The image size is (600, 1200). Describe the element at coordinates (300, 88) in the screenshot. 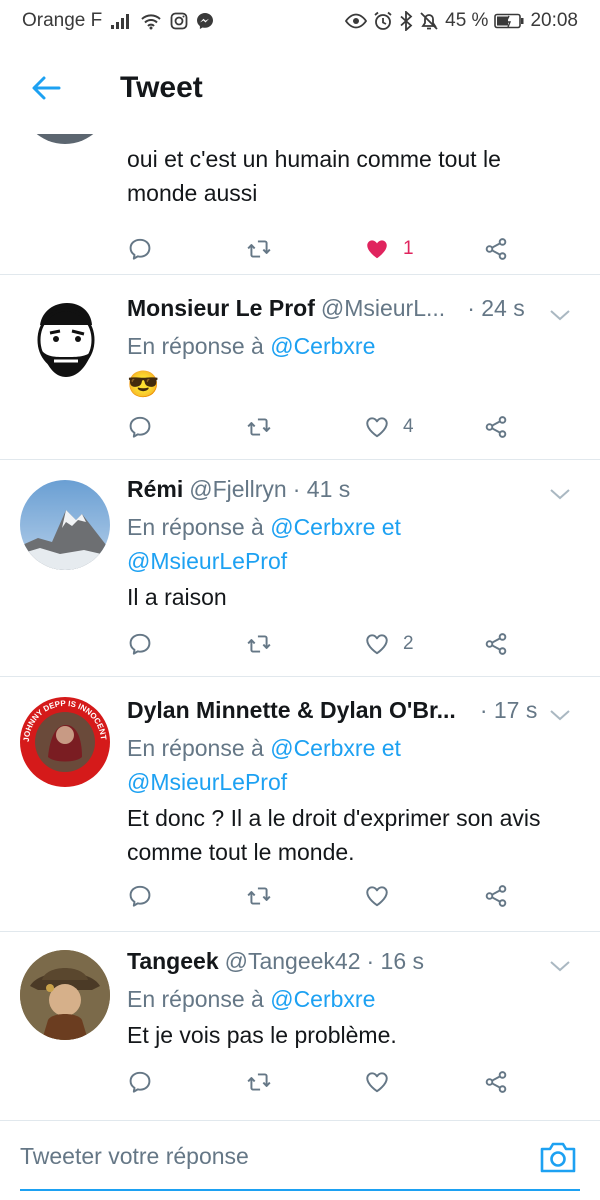

I see `top-app-bar: Tweet` at that location.